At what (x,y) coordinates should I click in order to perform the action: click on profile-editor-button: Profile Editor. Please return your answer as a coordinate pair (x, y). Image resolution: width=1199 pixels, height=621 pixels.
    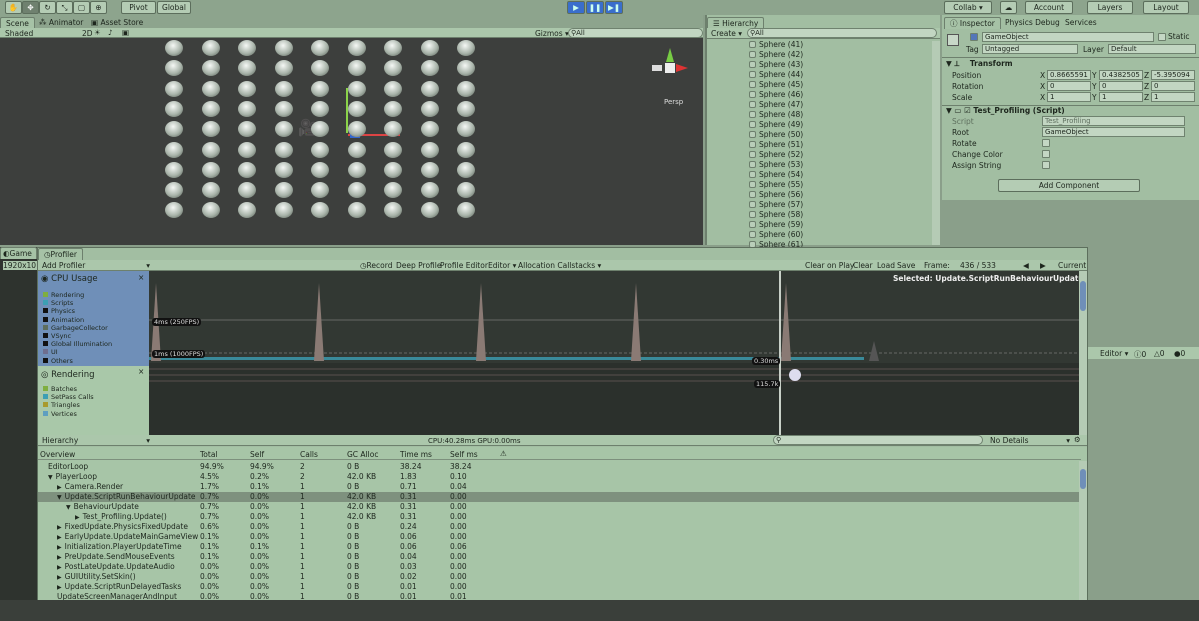
    Looking at the image, I should click on (464, 265).